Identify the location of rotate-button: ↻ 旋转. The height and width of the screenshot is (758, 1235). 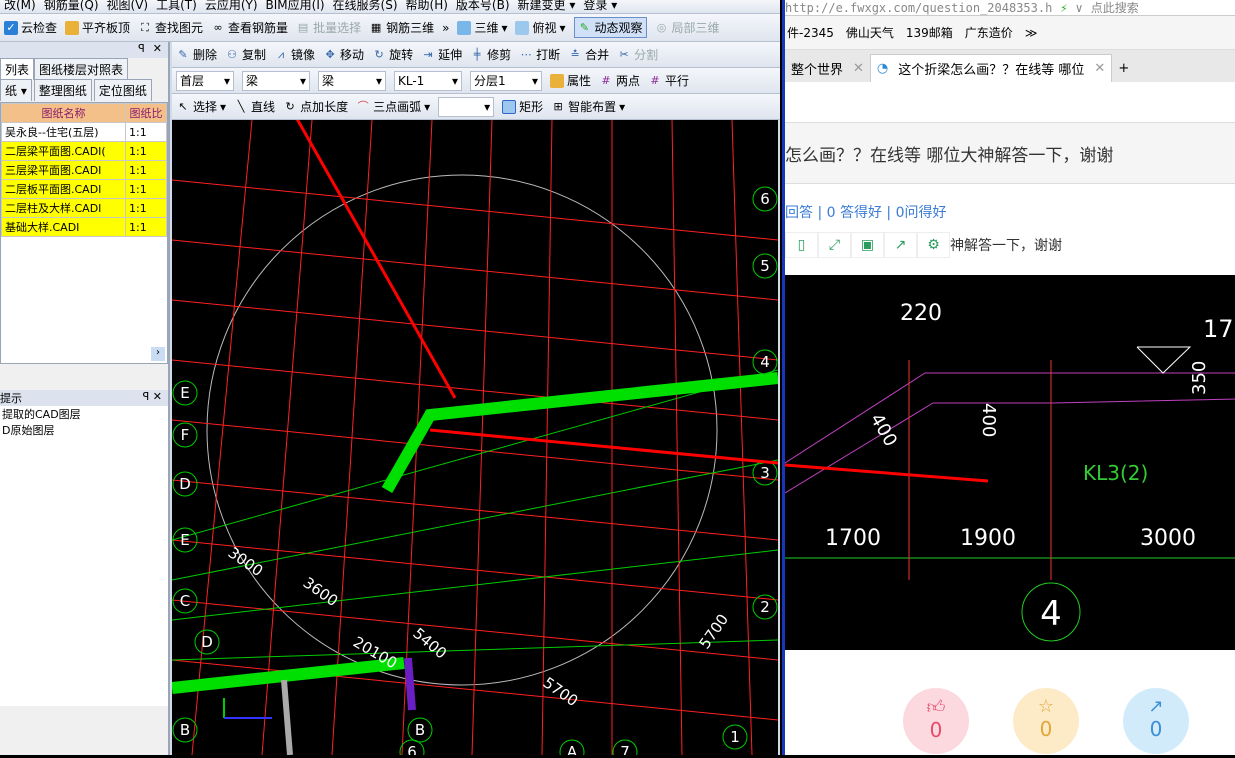
(392, 54).